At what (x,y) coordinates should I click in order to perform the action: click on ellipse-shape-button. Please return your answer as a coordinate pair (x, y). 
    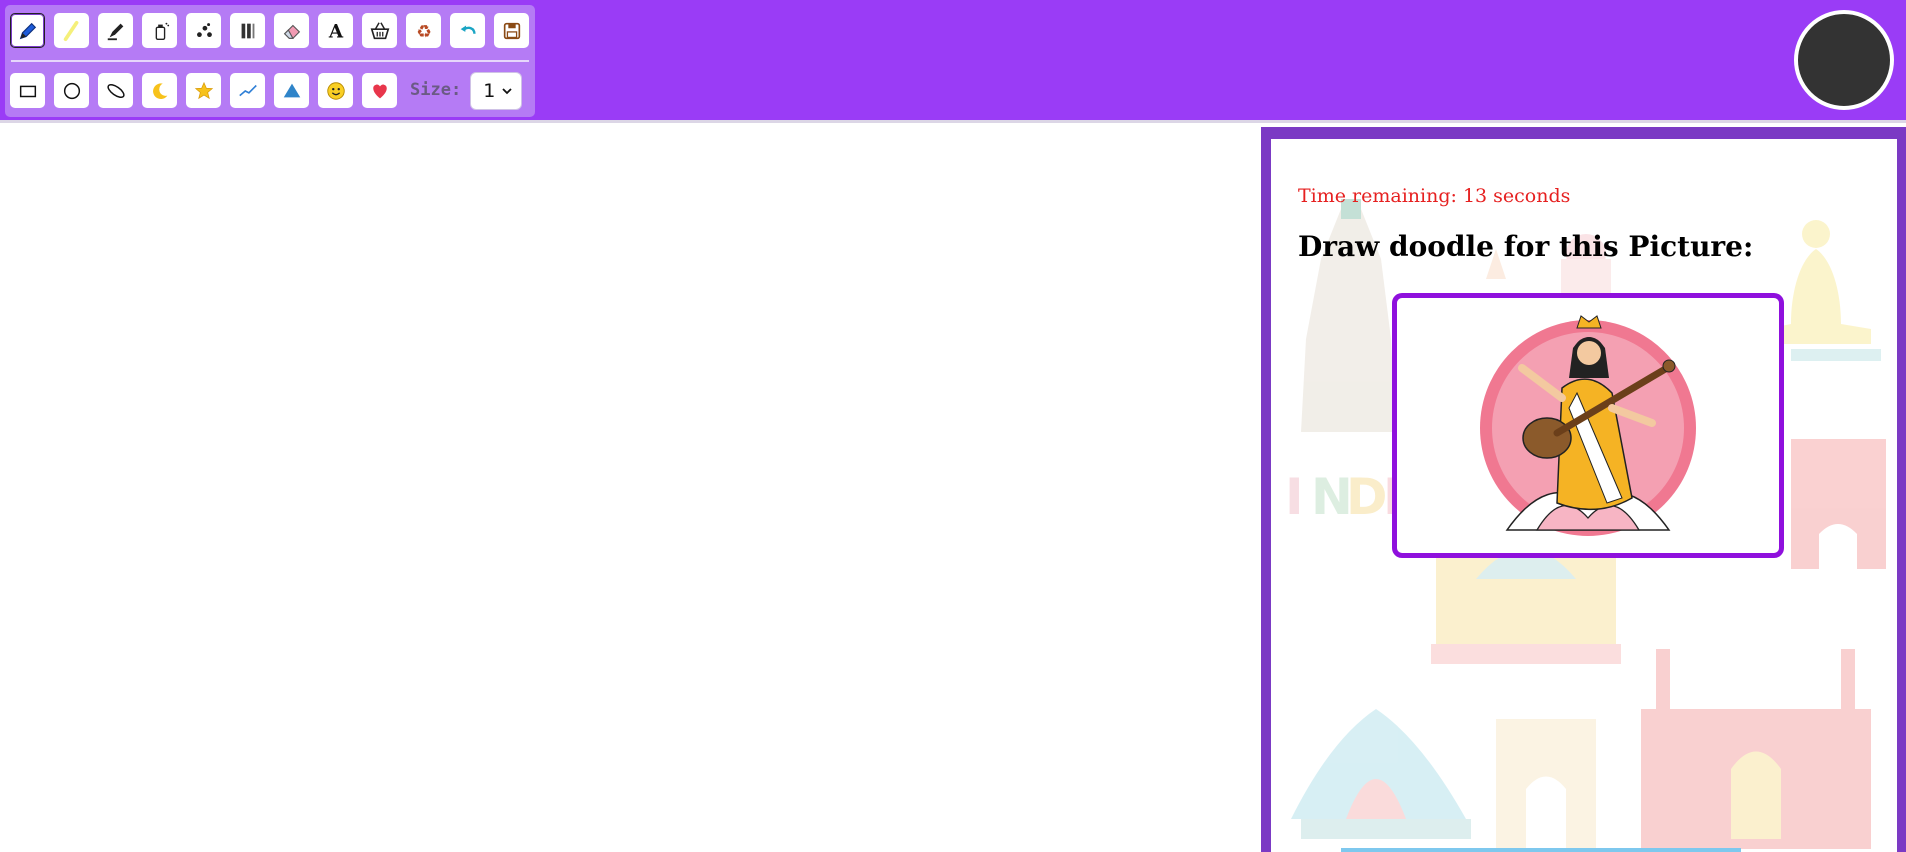
    Looking at the image, I should click on (115, 90).